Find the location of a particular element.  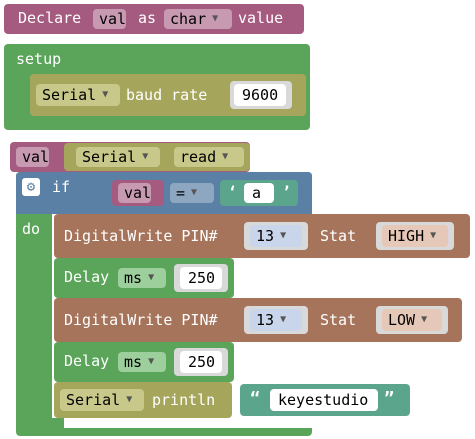

serial-read-port-dropdown: Serial ▼ is located at coordinates (118, 157).